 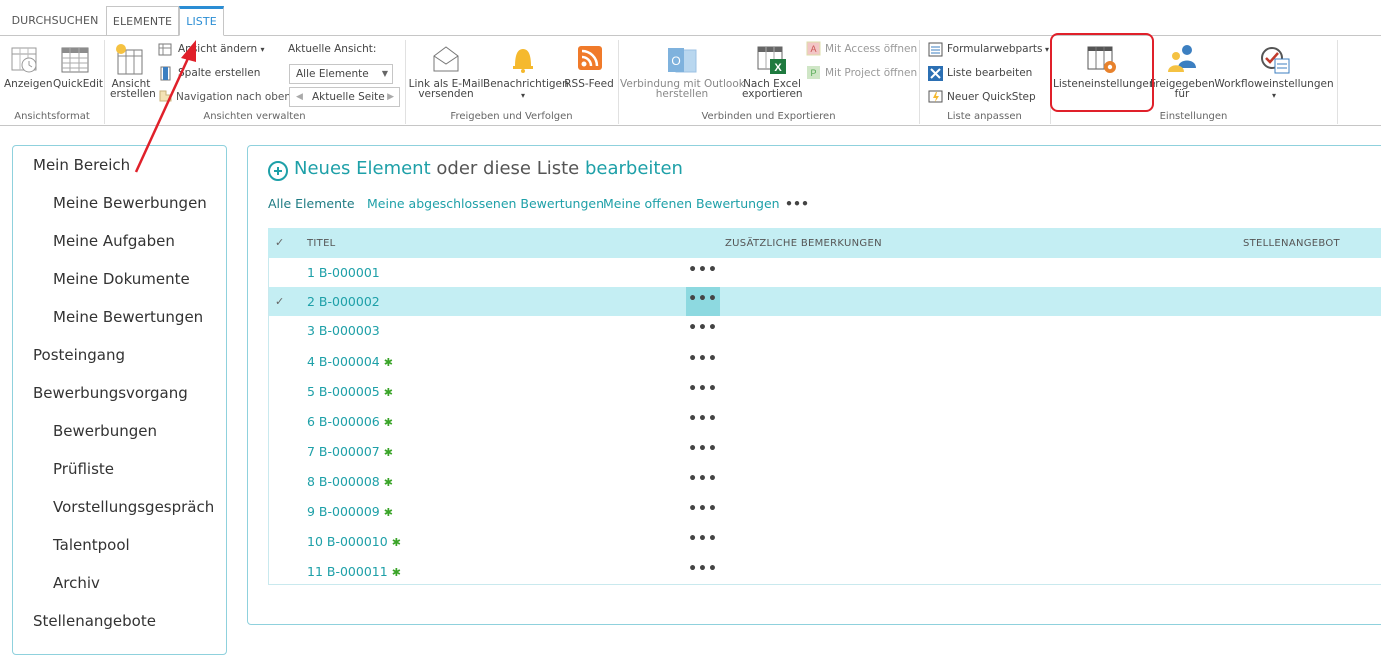 I want to click on spalte-erstellen-button: Spalte erstellen, so click(x=219, y=73).